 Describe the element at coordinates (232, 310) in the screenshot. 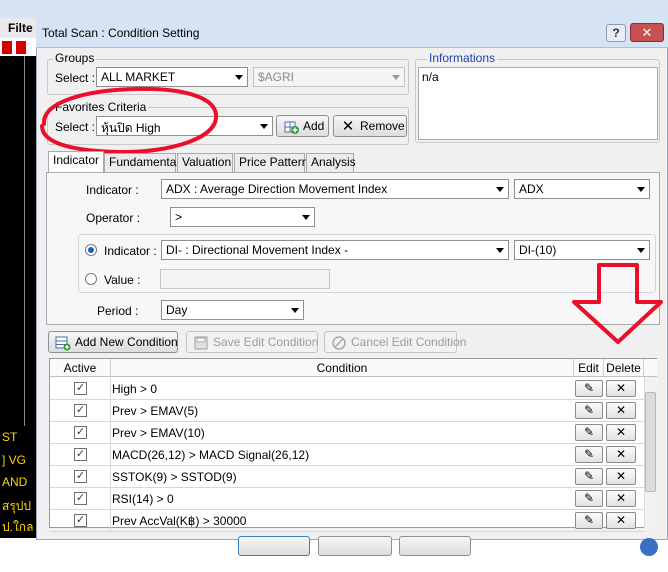

I see `period-combo: Day` at that location.